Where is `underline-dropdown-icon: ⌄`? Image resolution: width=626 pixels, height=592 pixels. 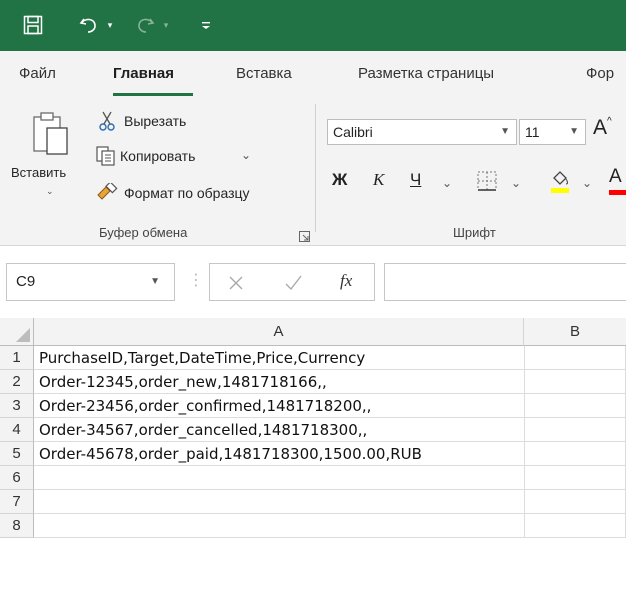 underline-dropdown-icon: ⌄ is located at coordinates (447, 183).